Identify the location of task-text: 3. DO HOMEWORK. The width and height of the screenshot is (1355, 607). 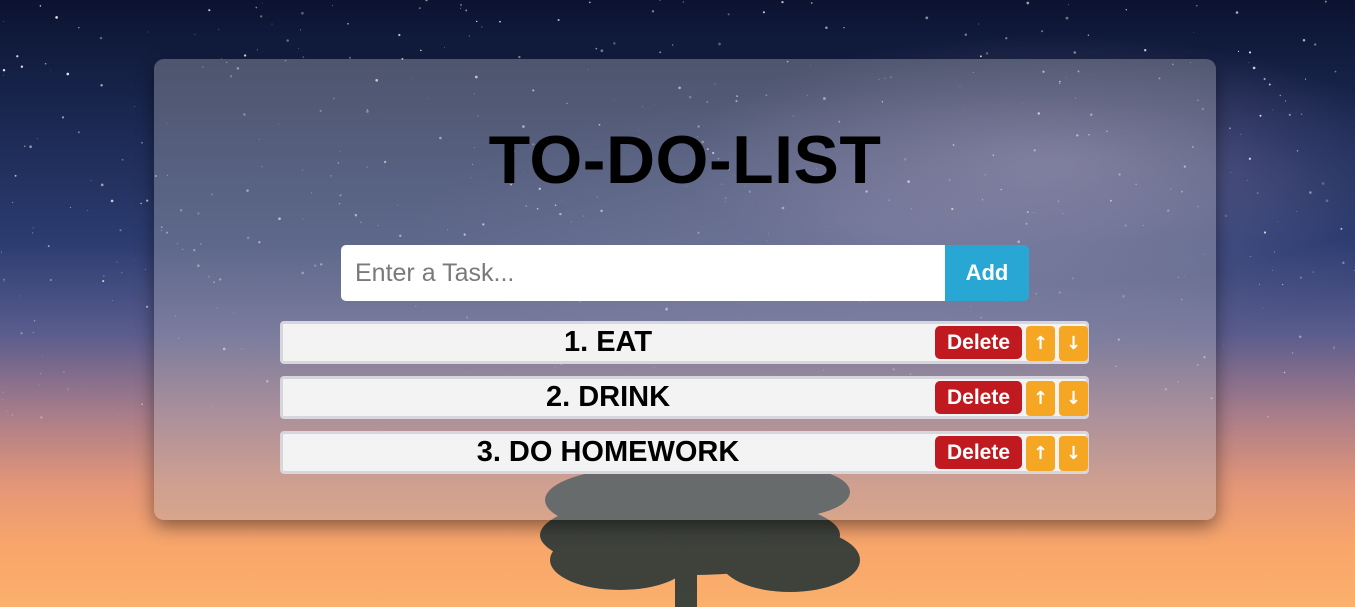
(608, 452).